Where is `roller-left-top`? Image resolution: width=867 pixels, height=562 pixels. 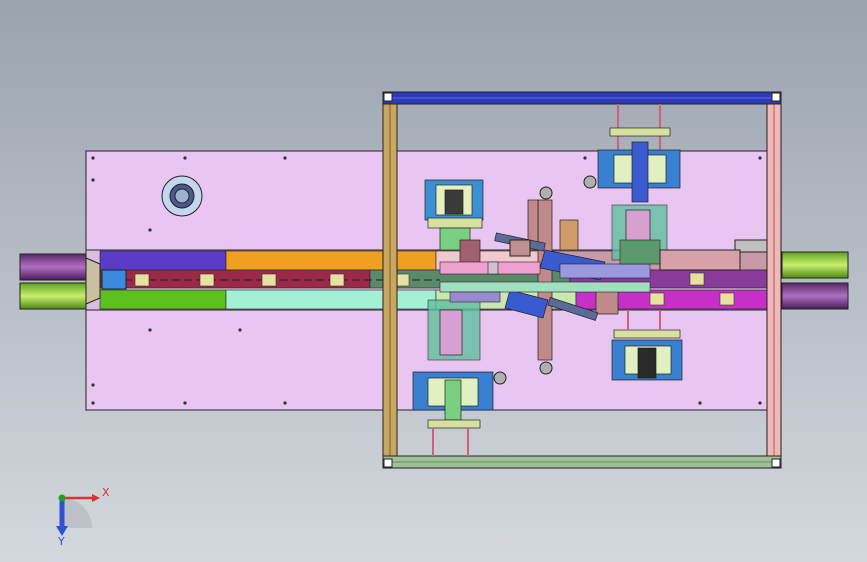 roller-left-top is located at coordinates (53, 267).